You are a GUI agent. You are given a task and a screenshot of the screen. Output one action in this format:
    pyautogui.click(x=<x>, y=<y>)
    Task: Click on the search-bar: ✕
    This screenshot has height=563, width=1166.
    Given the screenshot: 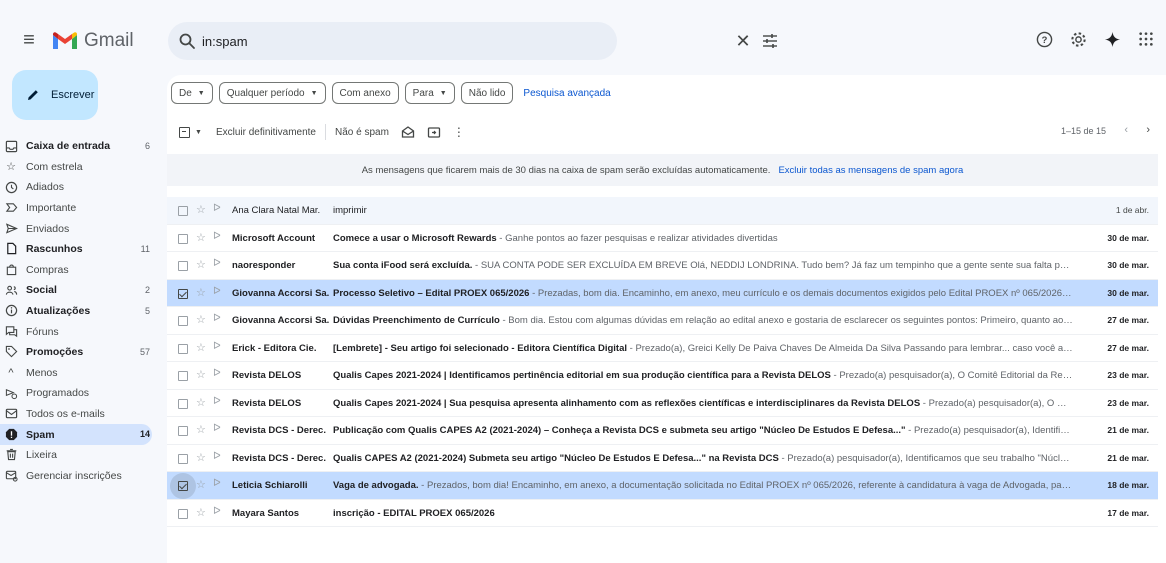 What is the action you would take?
    pyautogui.click(x=472, y=41)
    